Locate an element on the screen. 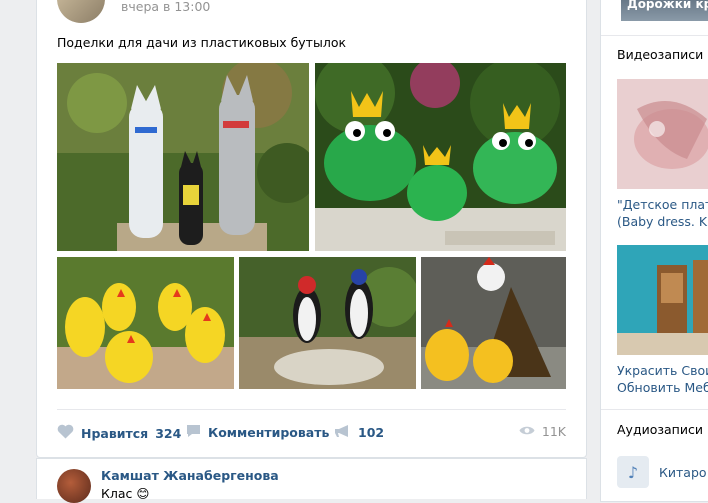  next-post-card: Камшат Жанабергенова Клас 😊 is located at coordinates (311, 480).